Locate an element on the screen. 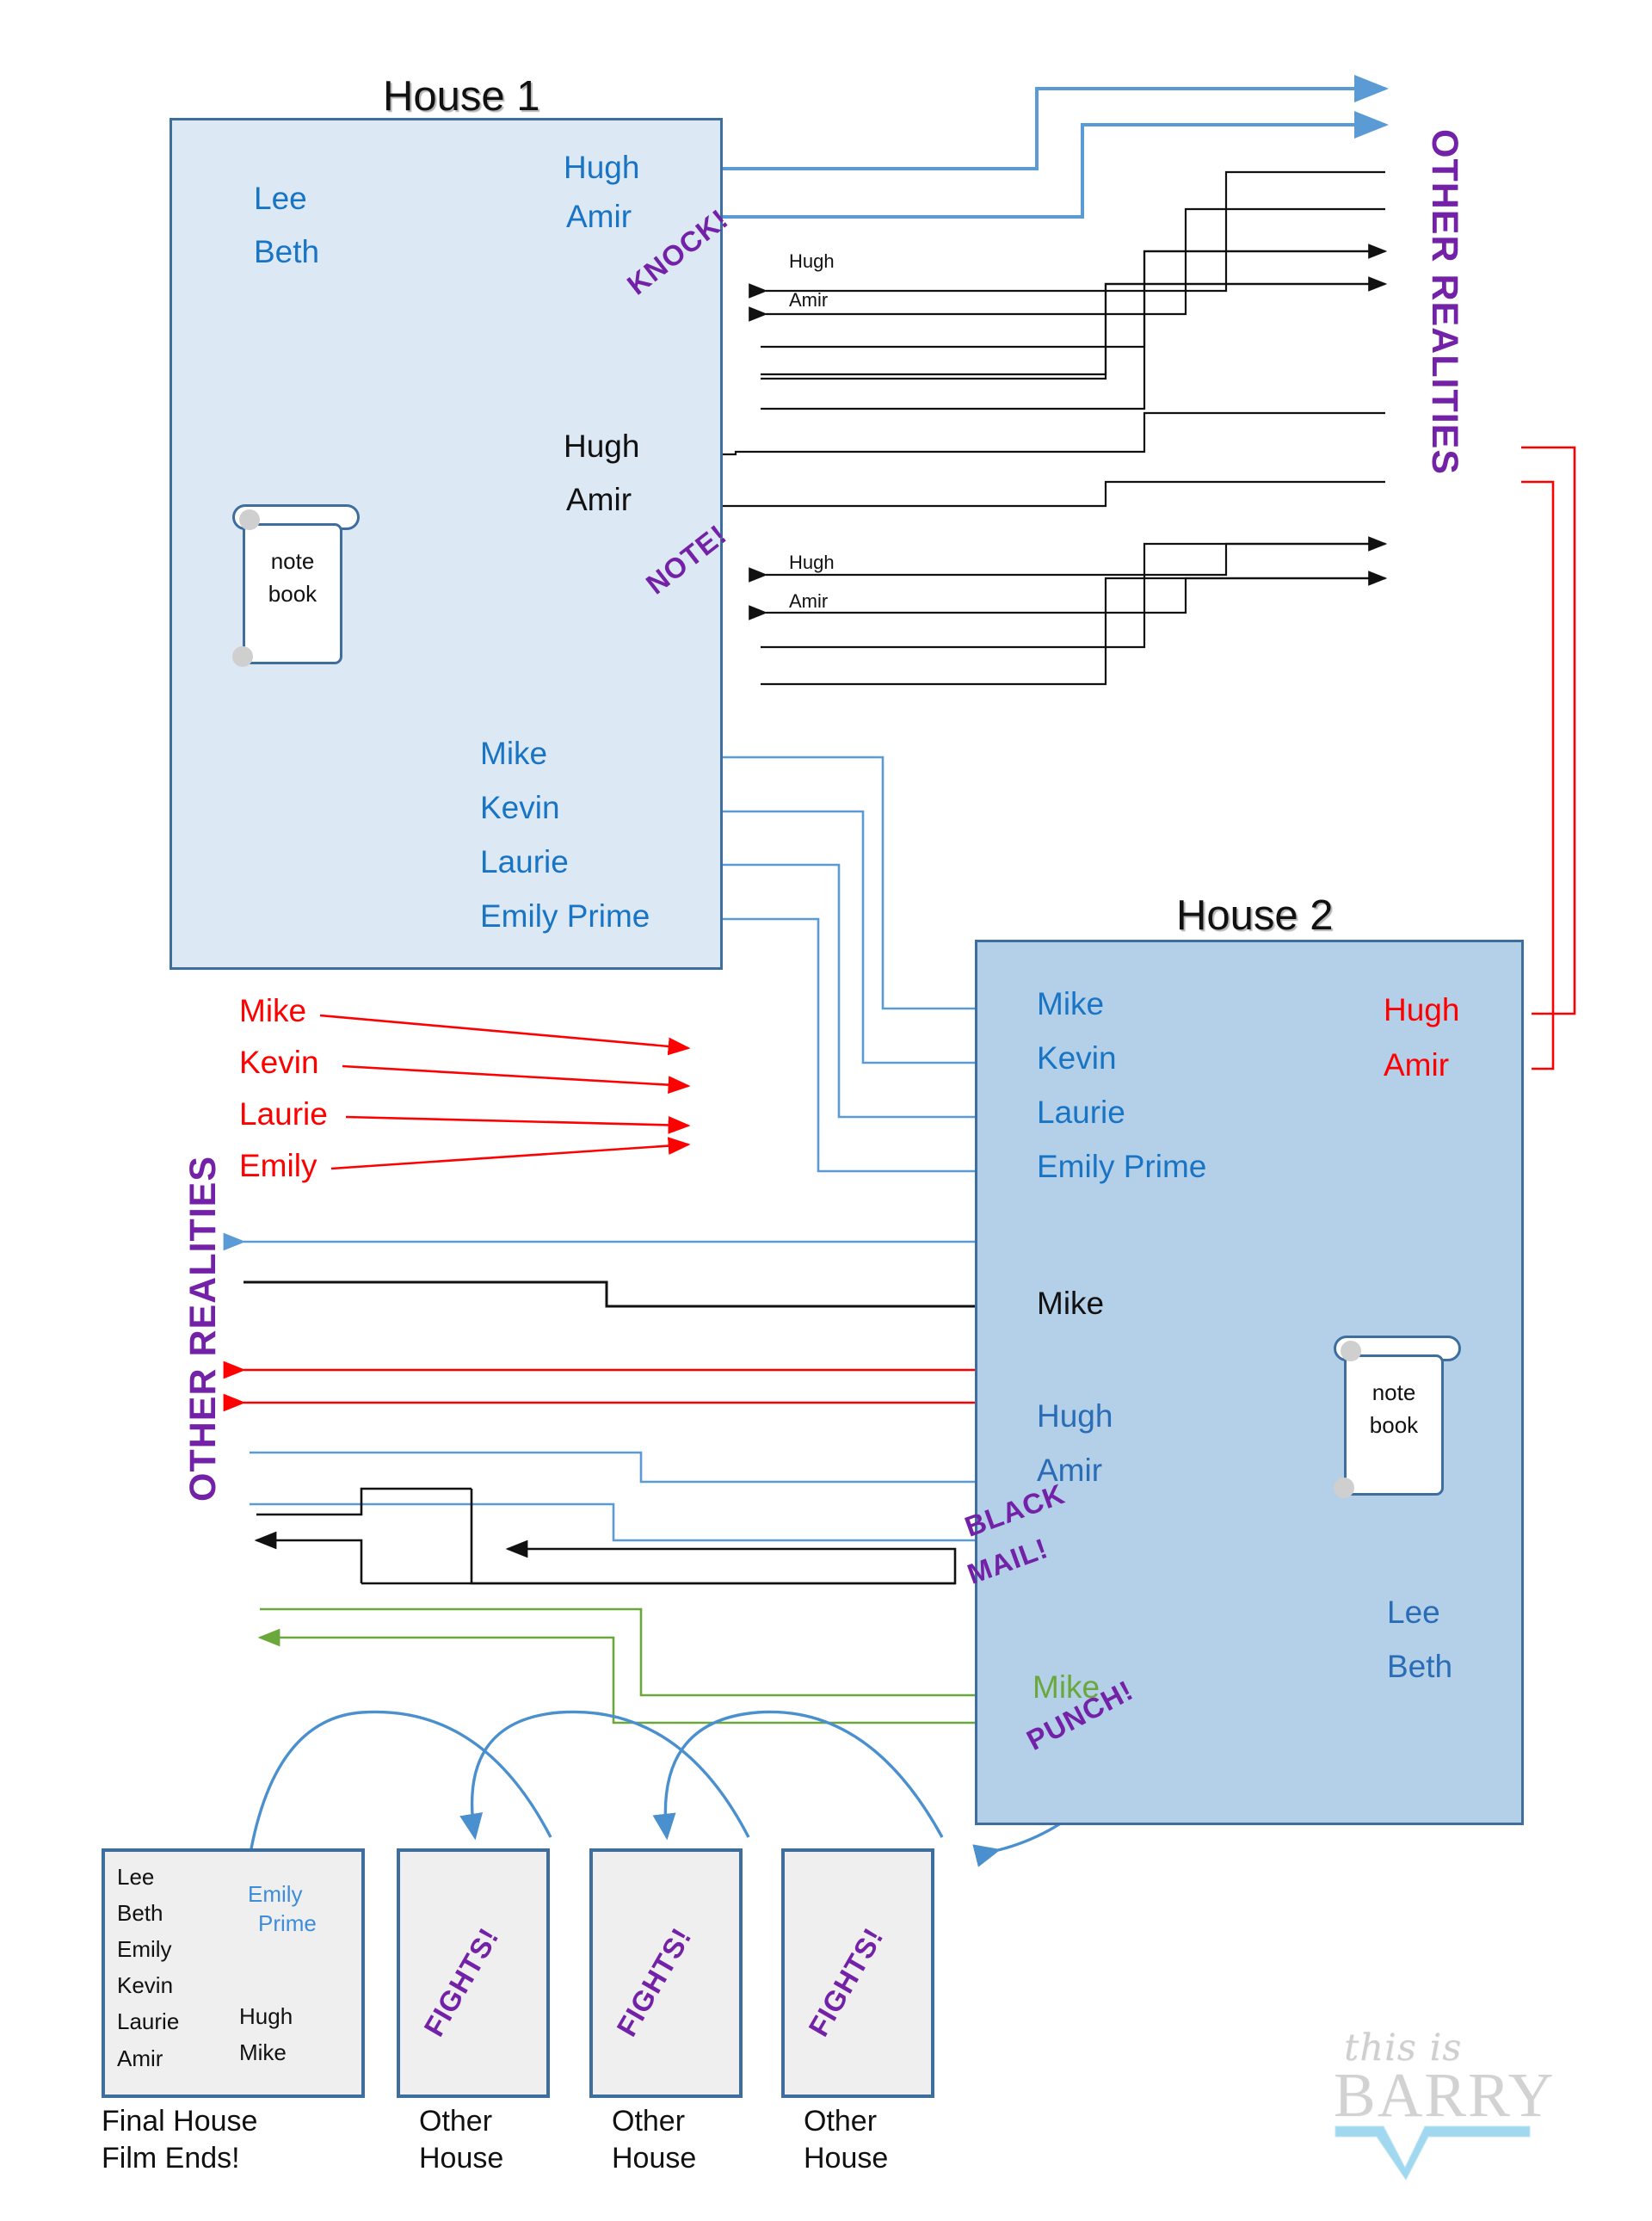 The width and height of the screenshot is (1652, 2221). final-house-member-amir: Amir is located at coordinates (140, 2058).